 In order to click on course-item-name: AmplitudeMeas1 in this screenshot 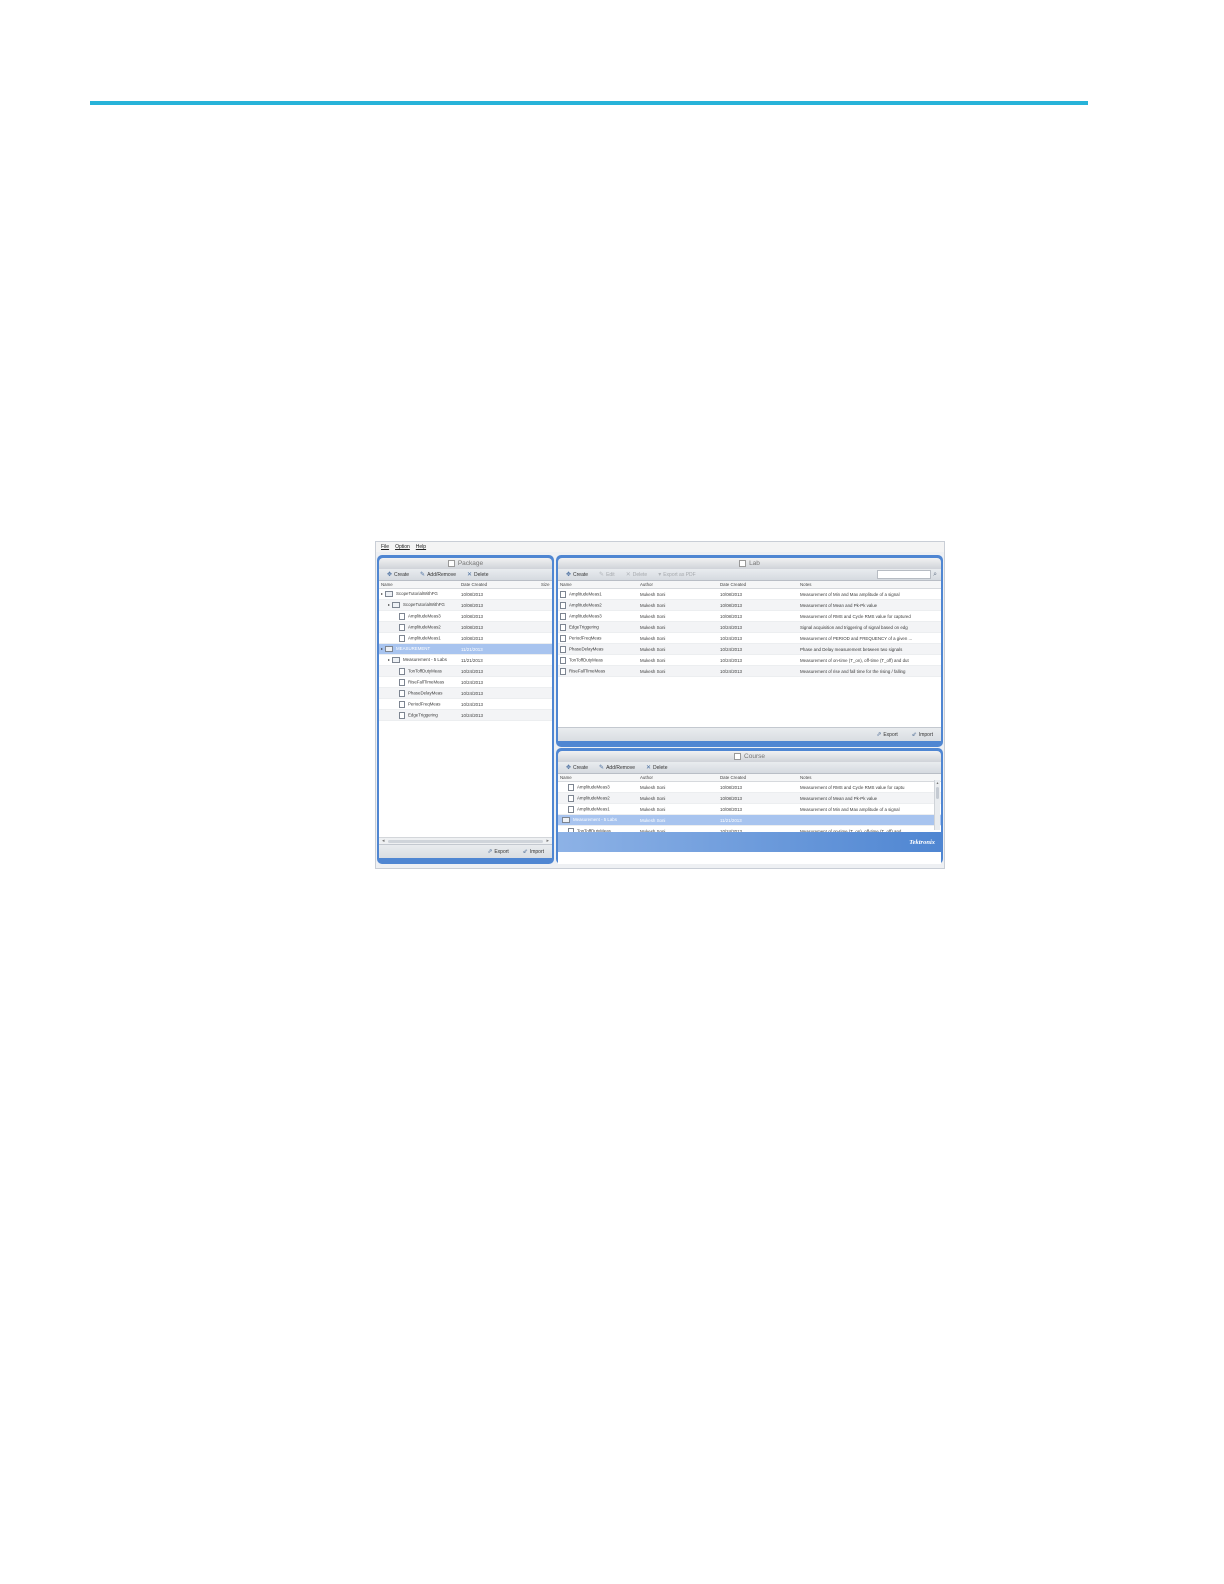, I will do `click(593, 809)`.